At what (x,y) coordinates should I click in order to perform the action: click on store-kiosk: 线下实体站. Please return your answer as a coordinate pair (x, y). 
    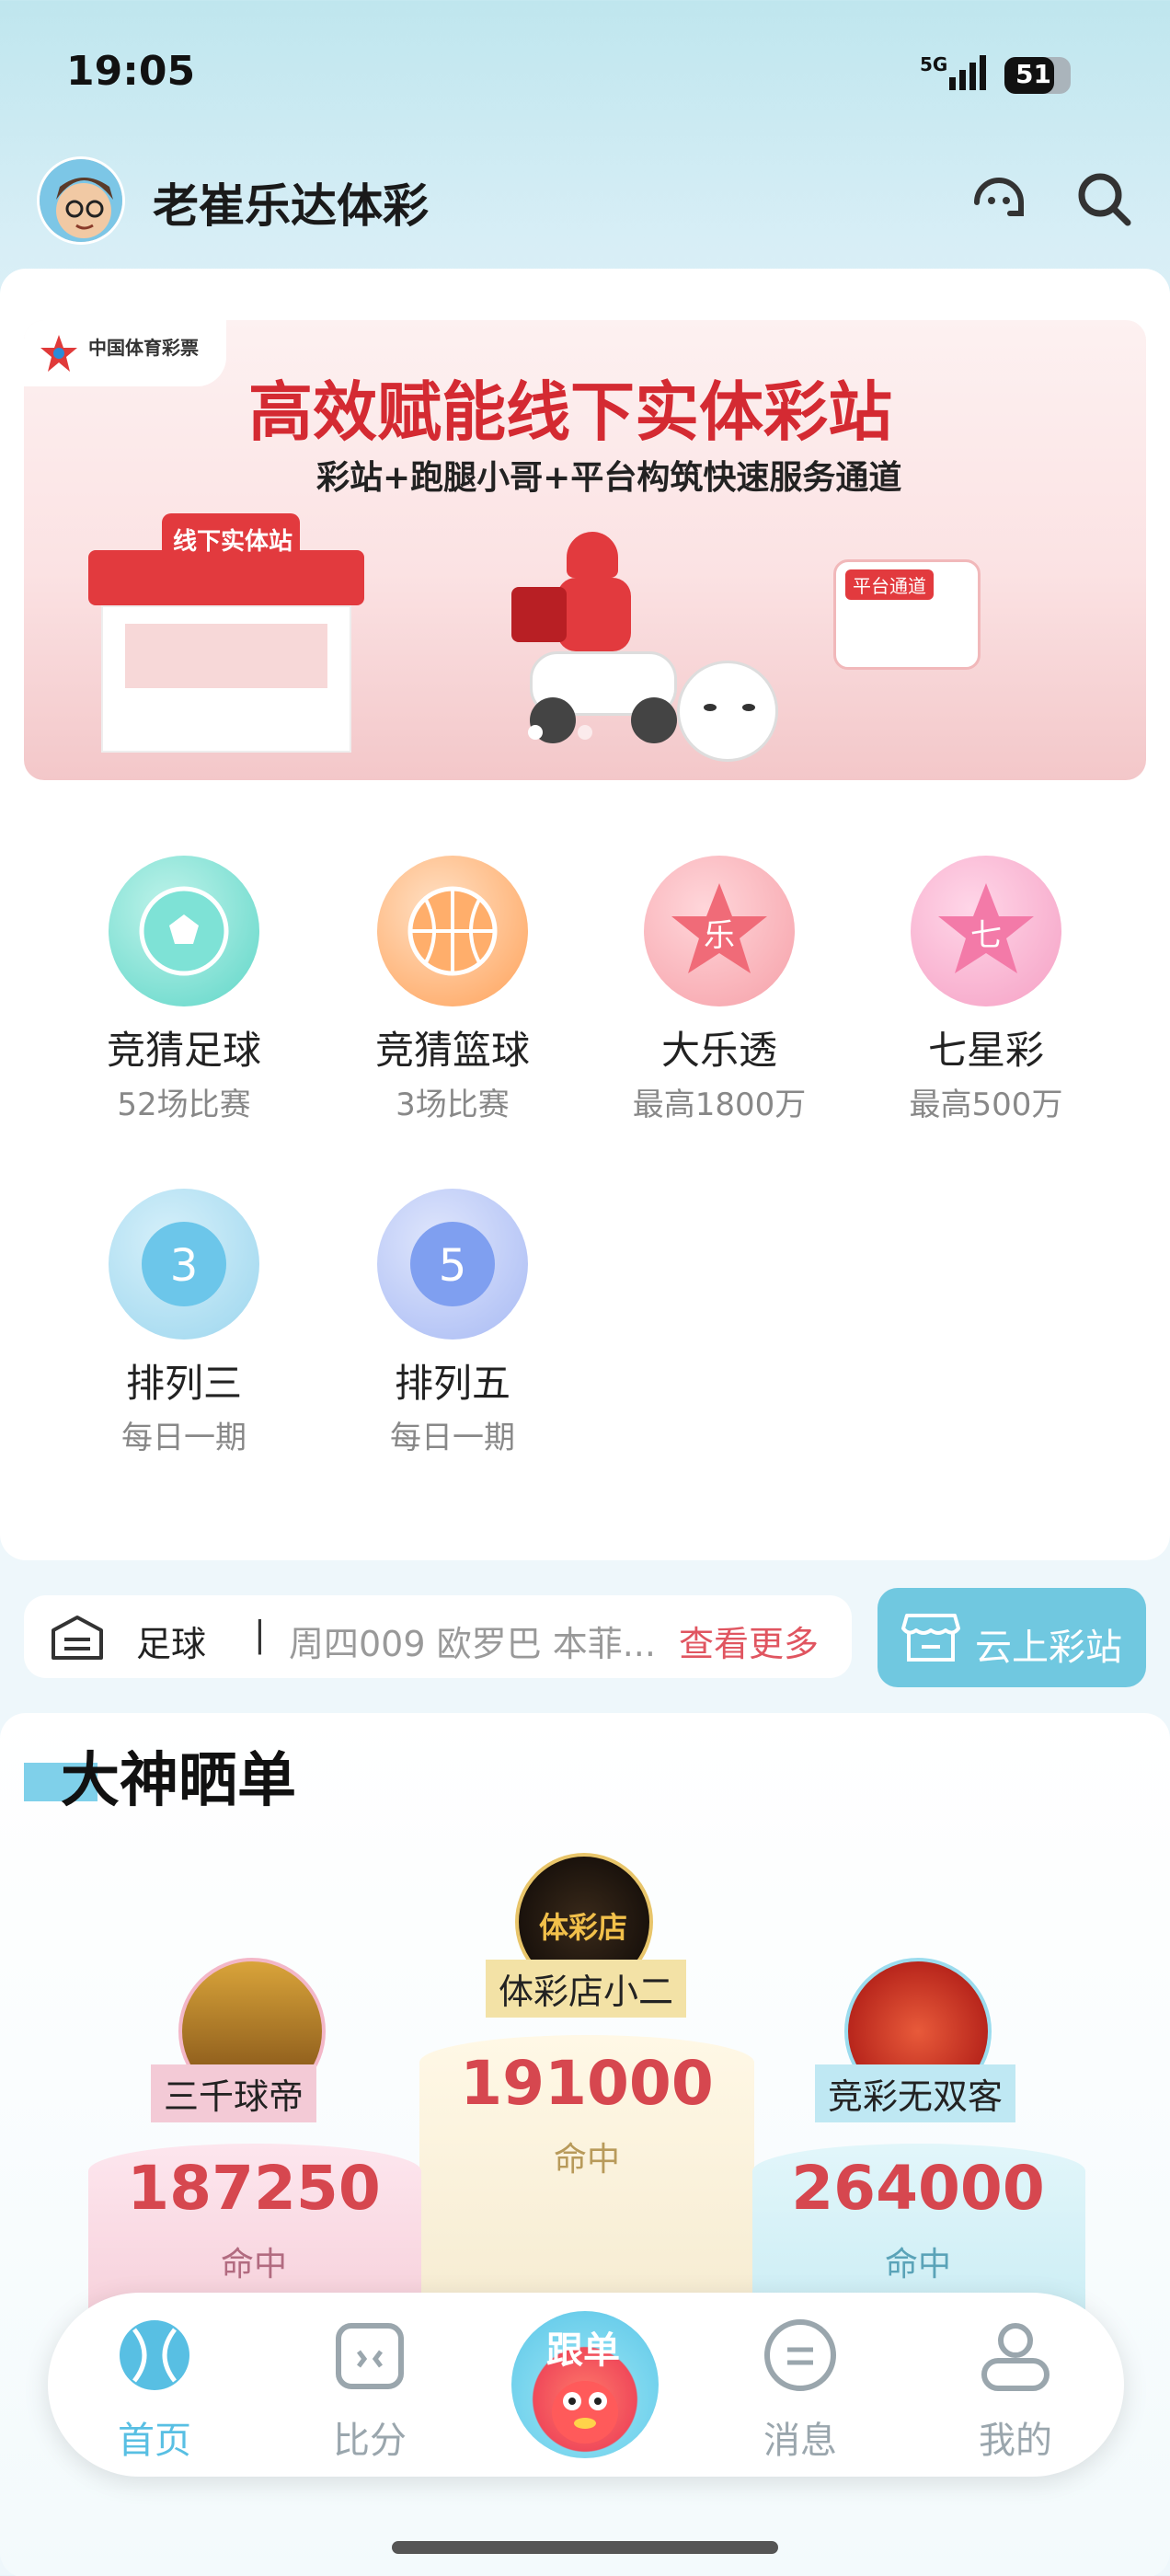
    Looking at the image, I should click on (226, 633).